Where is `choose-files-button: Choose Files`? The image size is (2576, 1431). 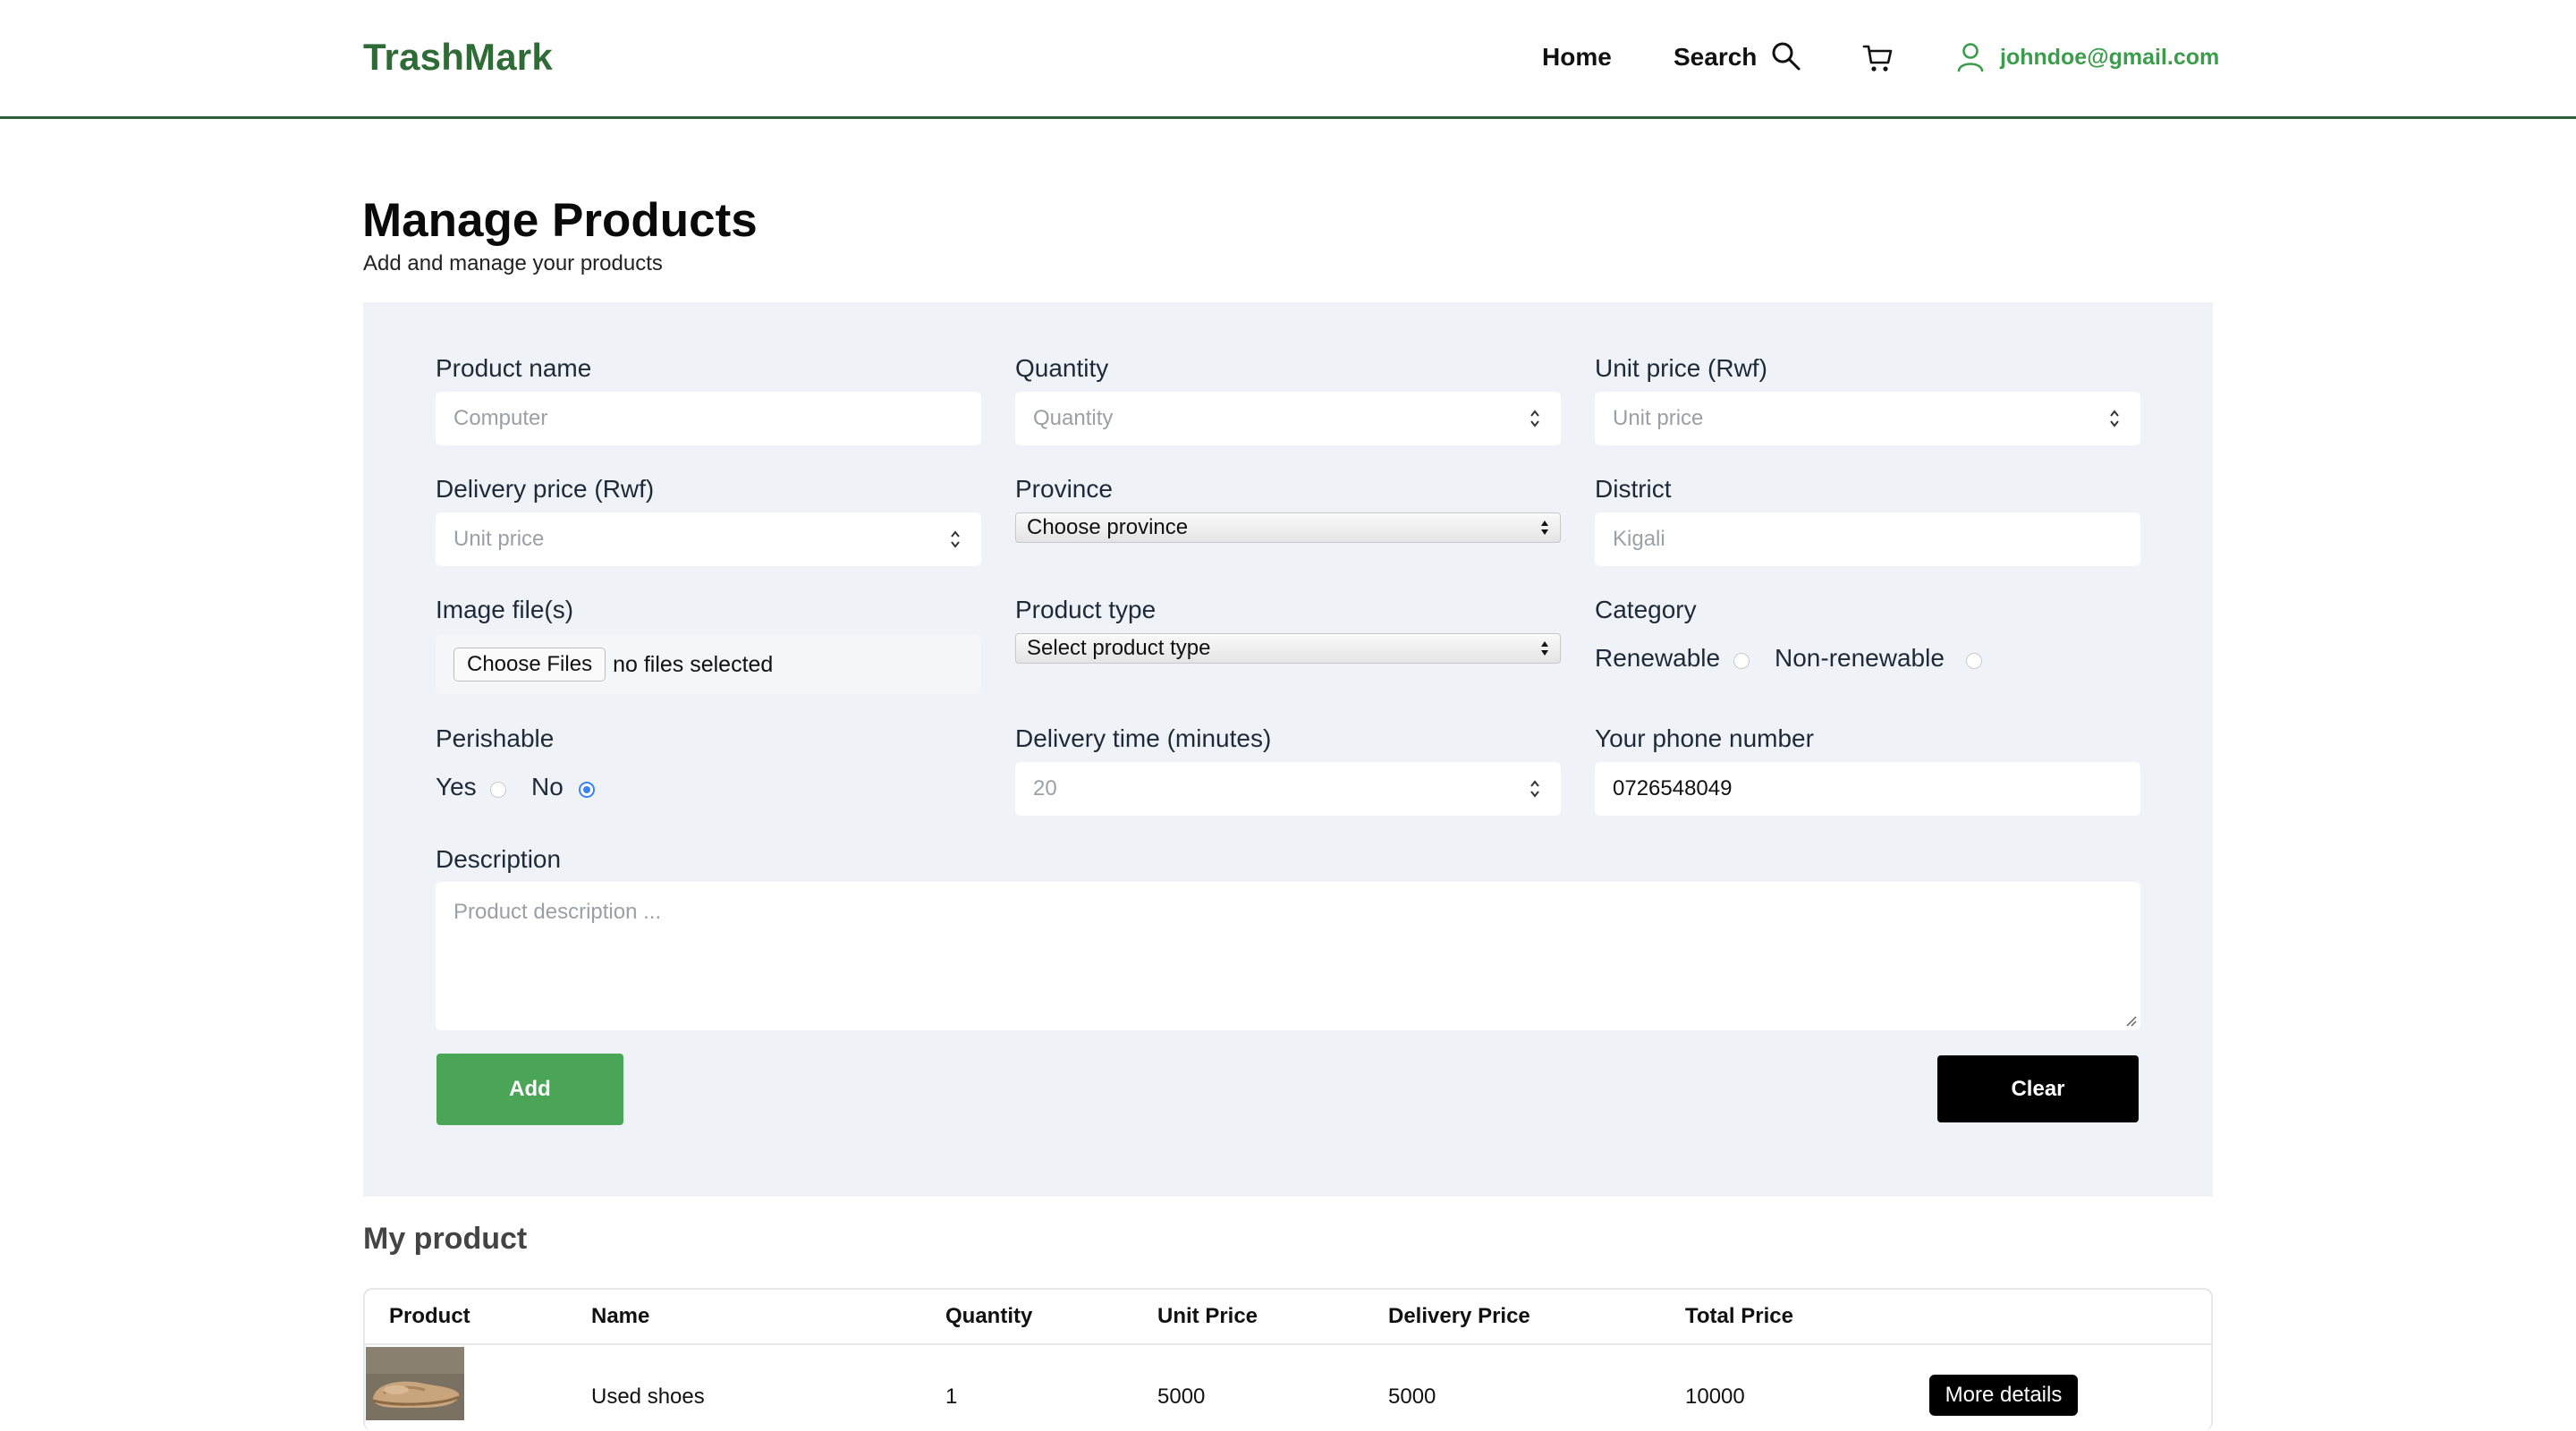
choose-files-button: Choose Files is located at coordinates (529, 665).